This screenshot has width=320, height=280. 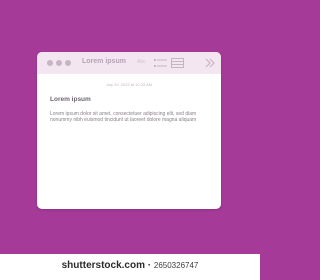 What do you see at coordinates (129, 84) in the screenshot?
I see `note-timestamp: July 20, 2023 at 10:25 AM` at bounding box center [129, 84].